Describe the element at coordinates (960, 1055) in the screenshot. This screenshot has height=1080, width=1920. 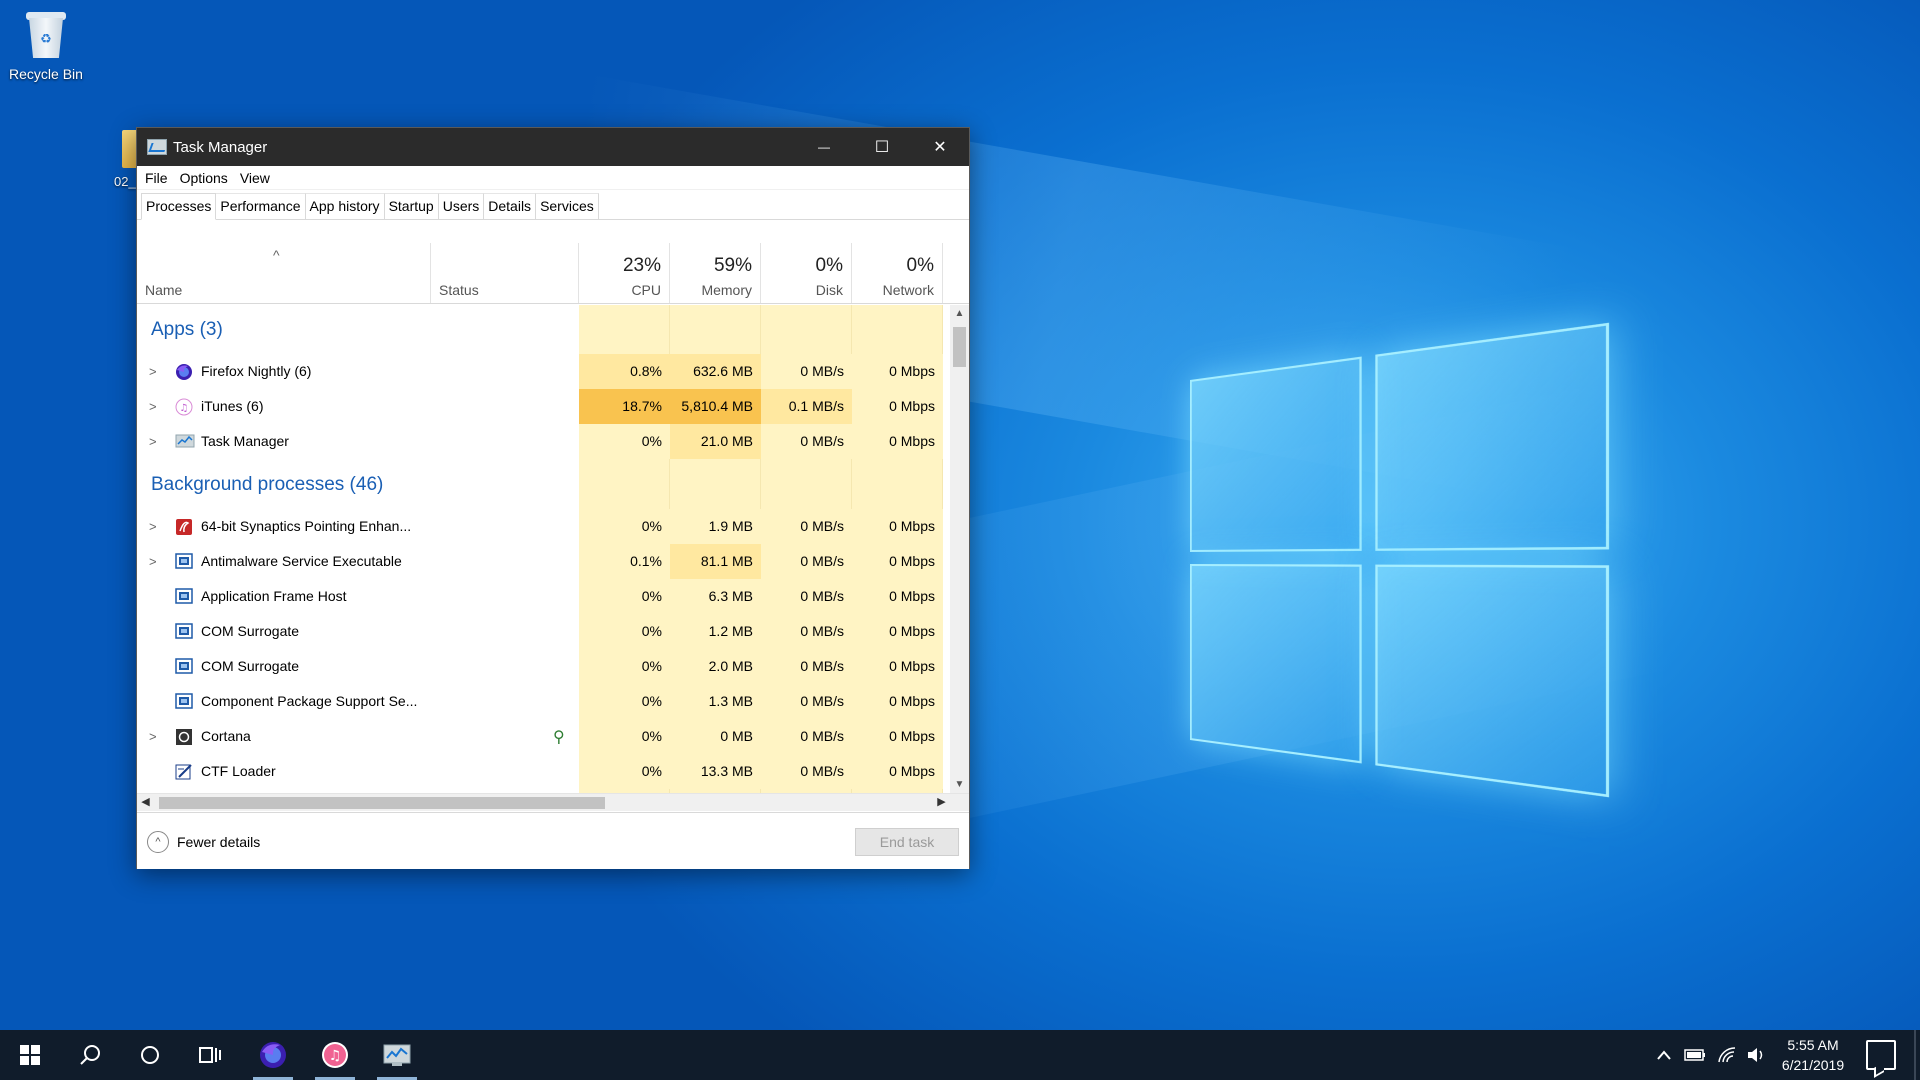
I see `taskbar: ♫ 5:55 AM 6/21/2019` at that location.